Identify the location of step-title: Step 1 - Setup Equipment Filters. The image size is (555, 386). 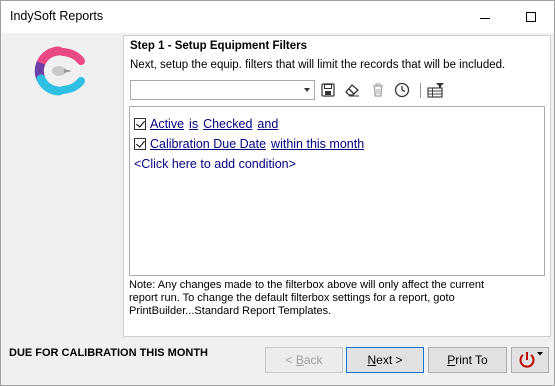
(218, 46).